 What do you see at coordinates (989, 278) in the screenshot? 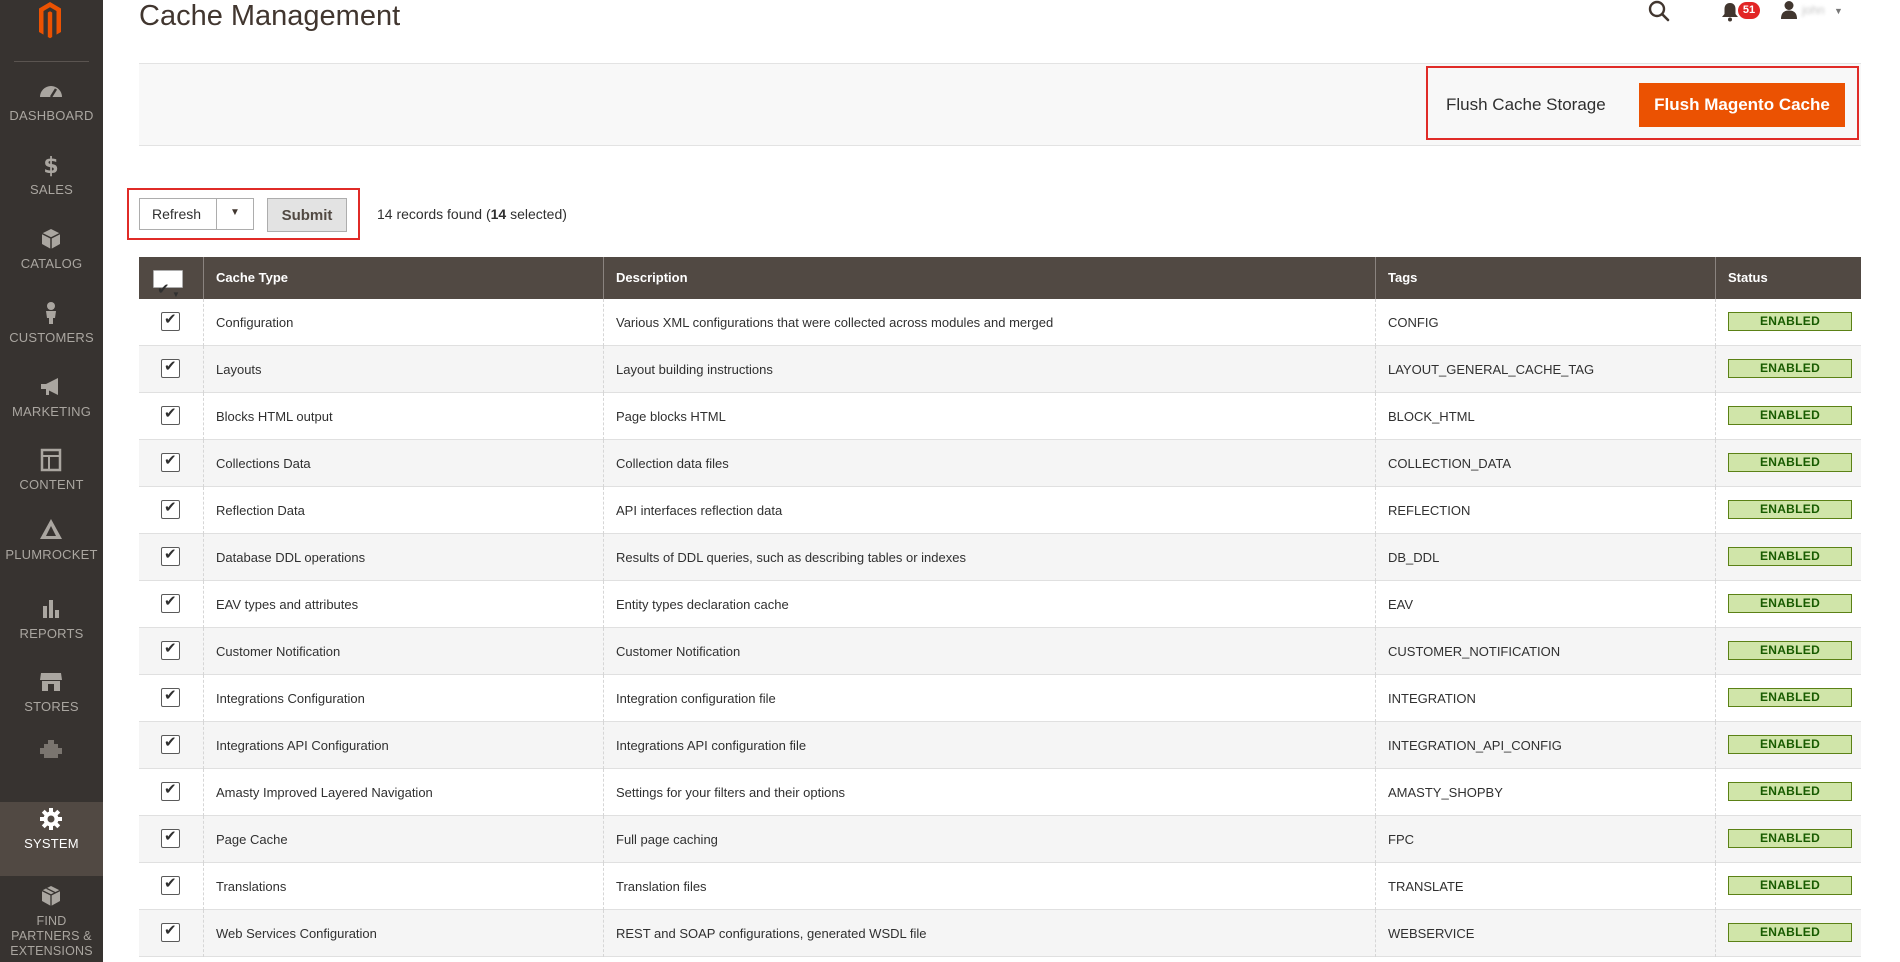
I see `column-header-description: Description` at bounding box center [989, 278].